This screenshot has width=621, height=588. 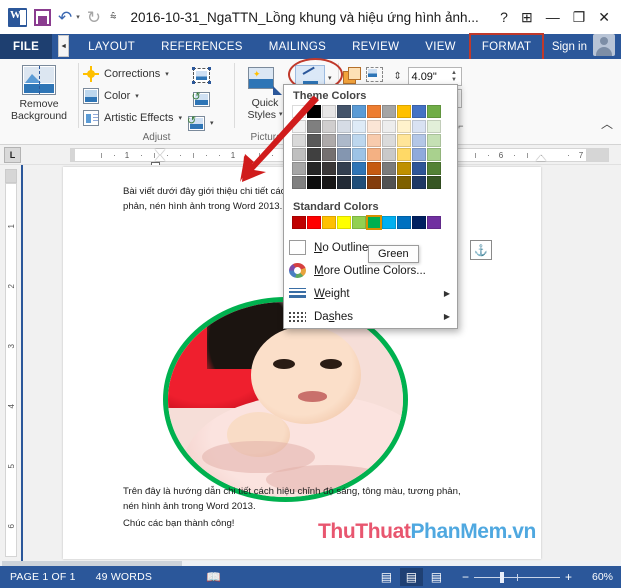 I want to click on menu-item-dashes: Dashes ▶, so click(x=370, y=316).